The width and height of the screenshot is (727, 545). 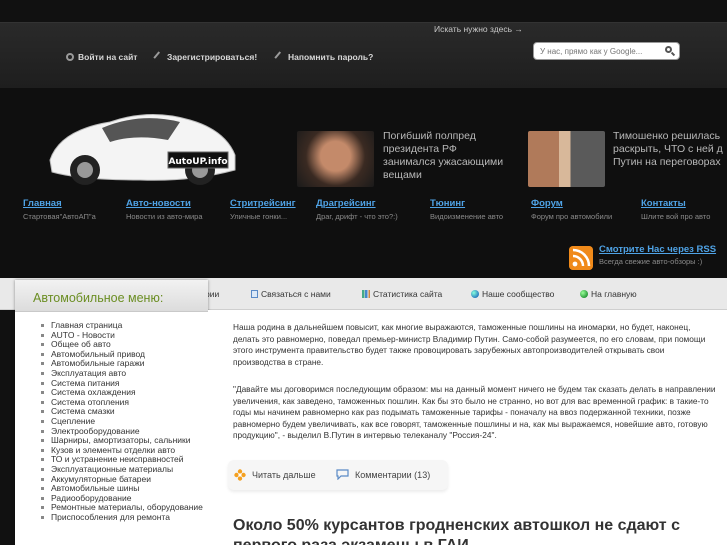 What do you see at coordinates (111, 296) in the screenshot?
I see `sidebar-title: Автомобильное меню:` at bounding box center [111, 296].